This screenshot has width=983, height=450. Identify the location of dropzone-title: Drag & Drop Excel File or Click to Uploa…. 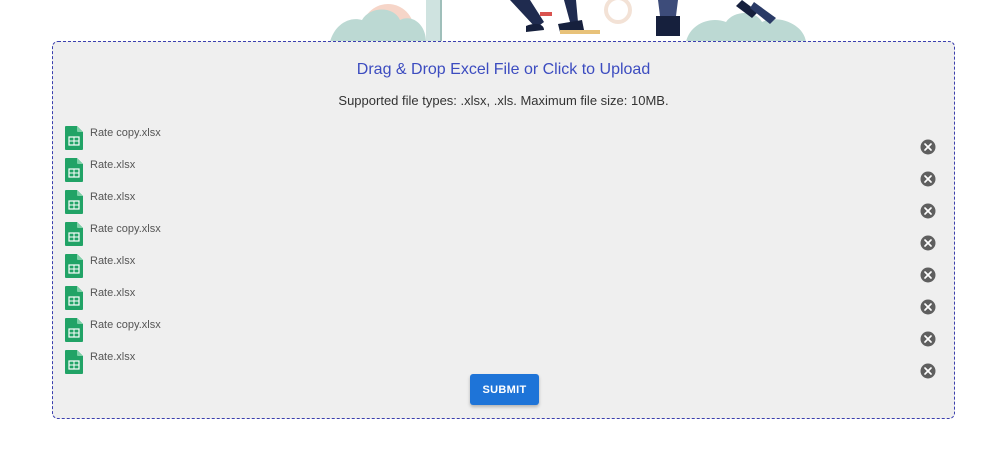
(503, 69).